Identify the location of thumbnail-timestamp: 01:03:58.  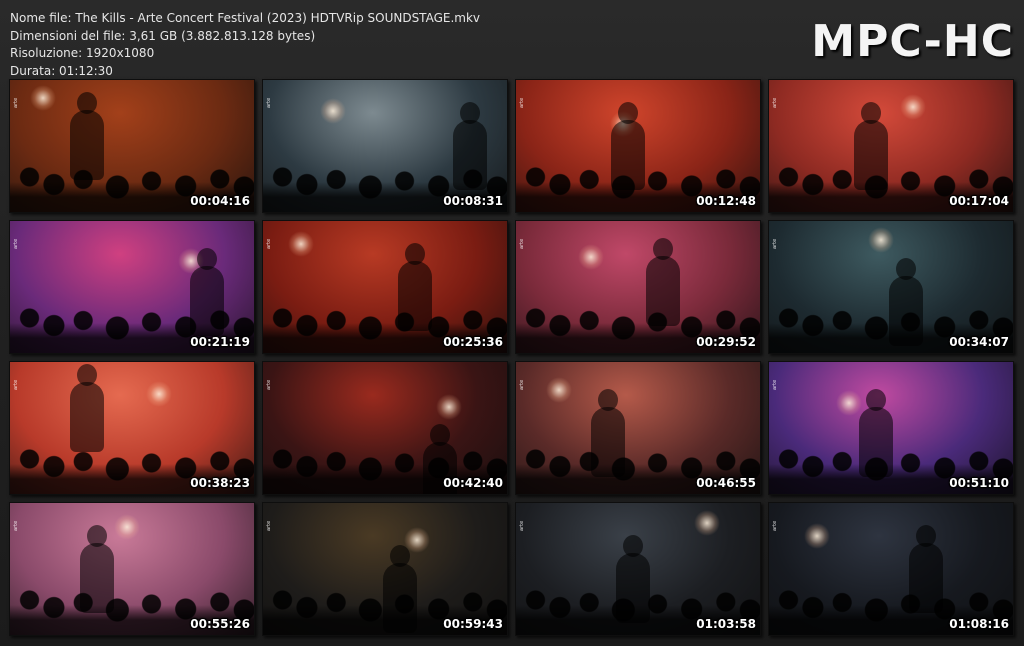
(726, 624).